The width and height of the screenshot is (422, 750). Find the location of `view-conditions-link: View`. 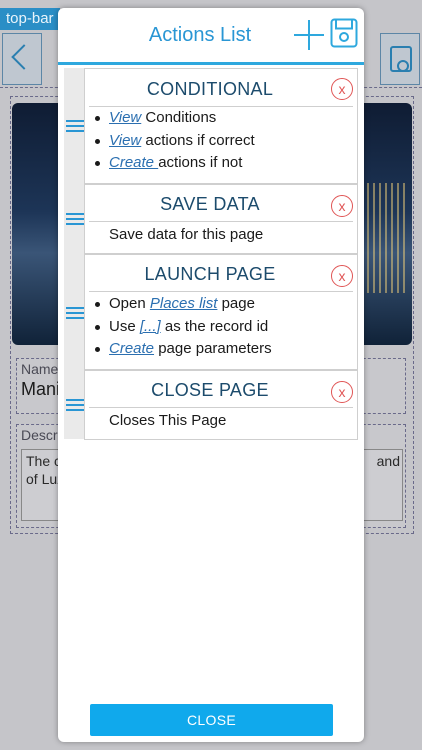

view-conditions-link: View is located at coordinates (125, 117).